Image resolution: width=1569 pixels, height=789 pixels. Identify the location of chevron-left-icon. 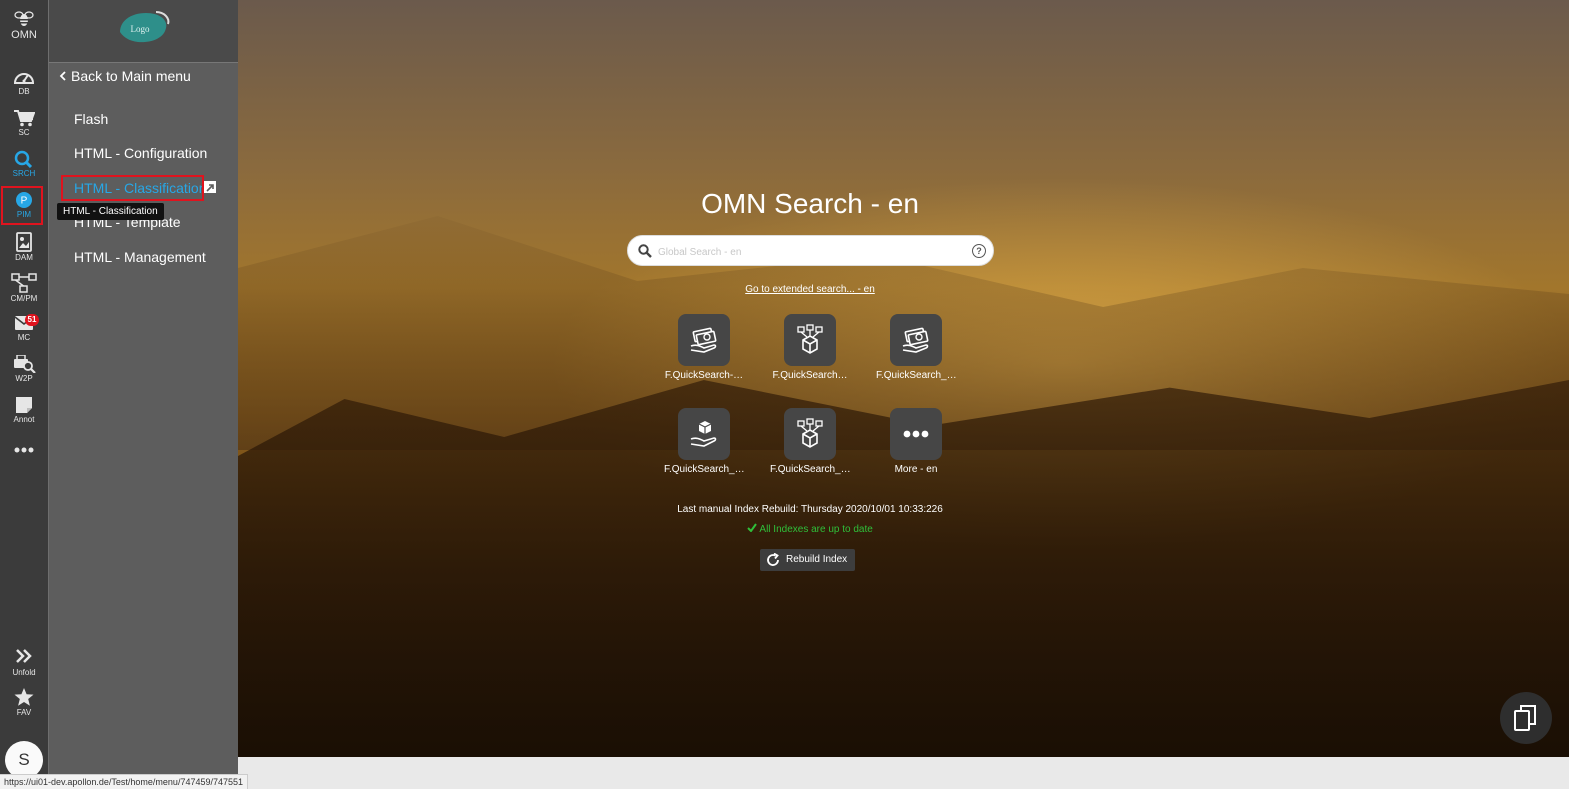
(65, 76).